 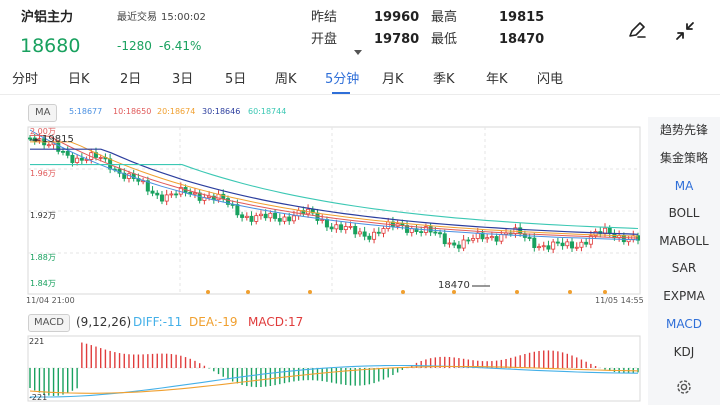 What do you see at coordinates (158, 322) in the screenshot?
I see `macd-diff: DIFF:-11` at bounding box center [158, 322].